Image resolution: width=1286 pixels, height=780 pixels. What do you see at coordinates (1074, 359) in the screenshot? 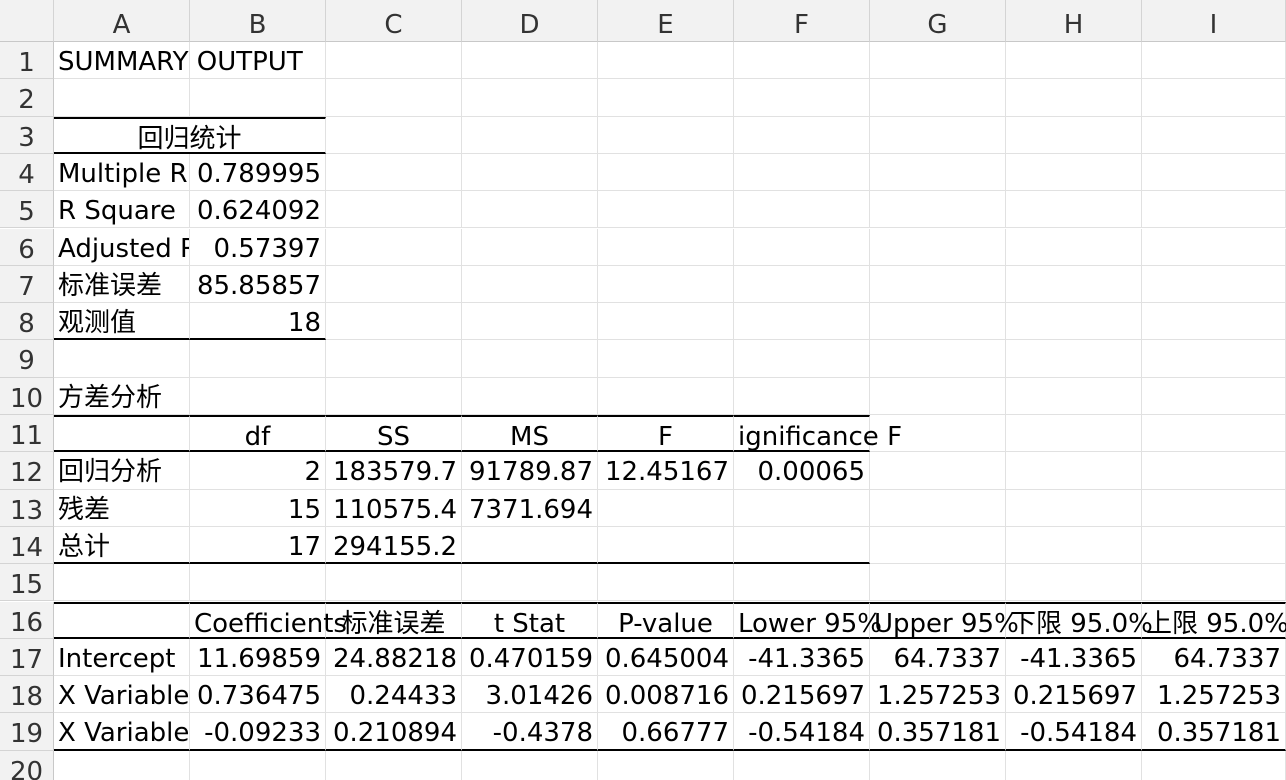
I see `cell-h9` at bounding box center [1074, 359].